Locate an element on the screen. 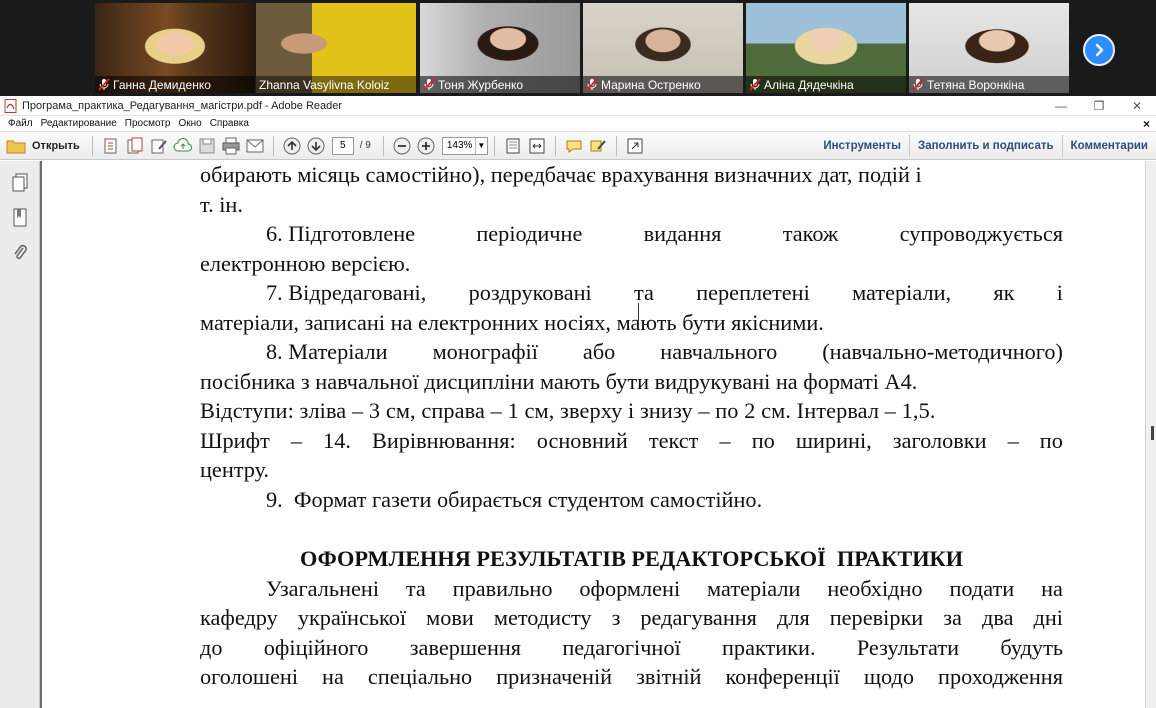 This screenshot has height=708, width=1156. chevron-right-icon is located at coordinates (1099, 50).